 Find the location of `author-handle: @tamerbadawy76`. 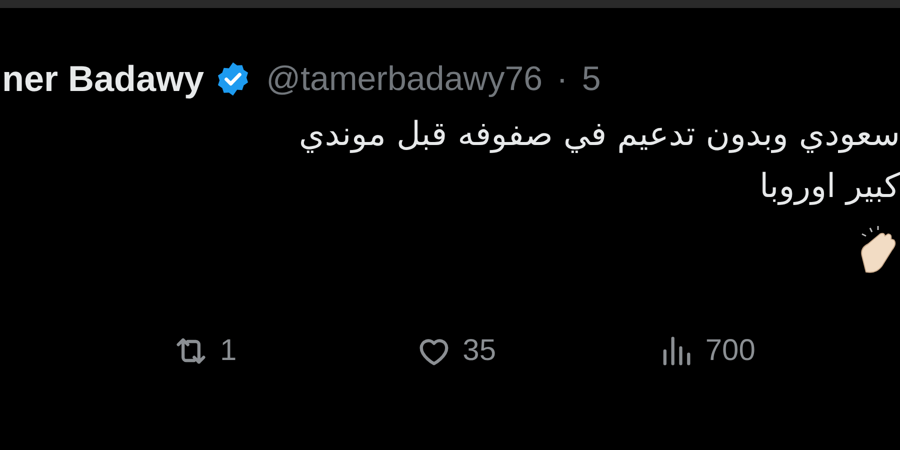

author-handle: @tamerbadawy76 is located at coordinates (404, 79).